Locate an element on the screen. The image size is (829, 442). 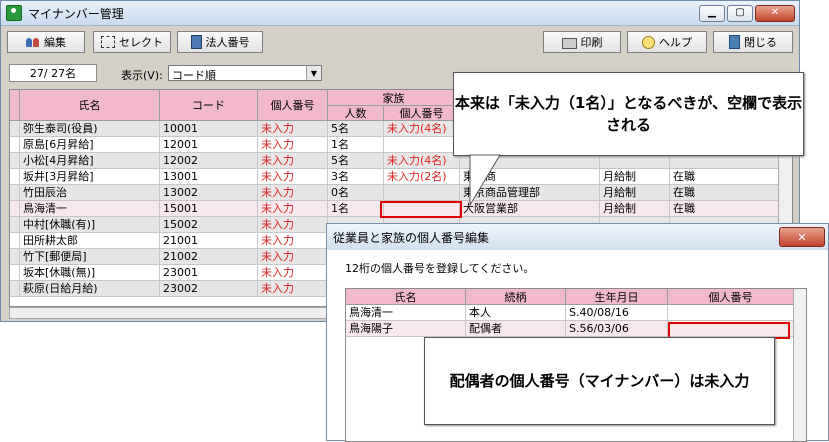
close-button: 閉じる is located at coordinates (753, 42).